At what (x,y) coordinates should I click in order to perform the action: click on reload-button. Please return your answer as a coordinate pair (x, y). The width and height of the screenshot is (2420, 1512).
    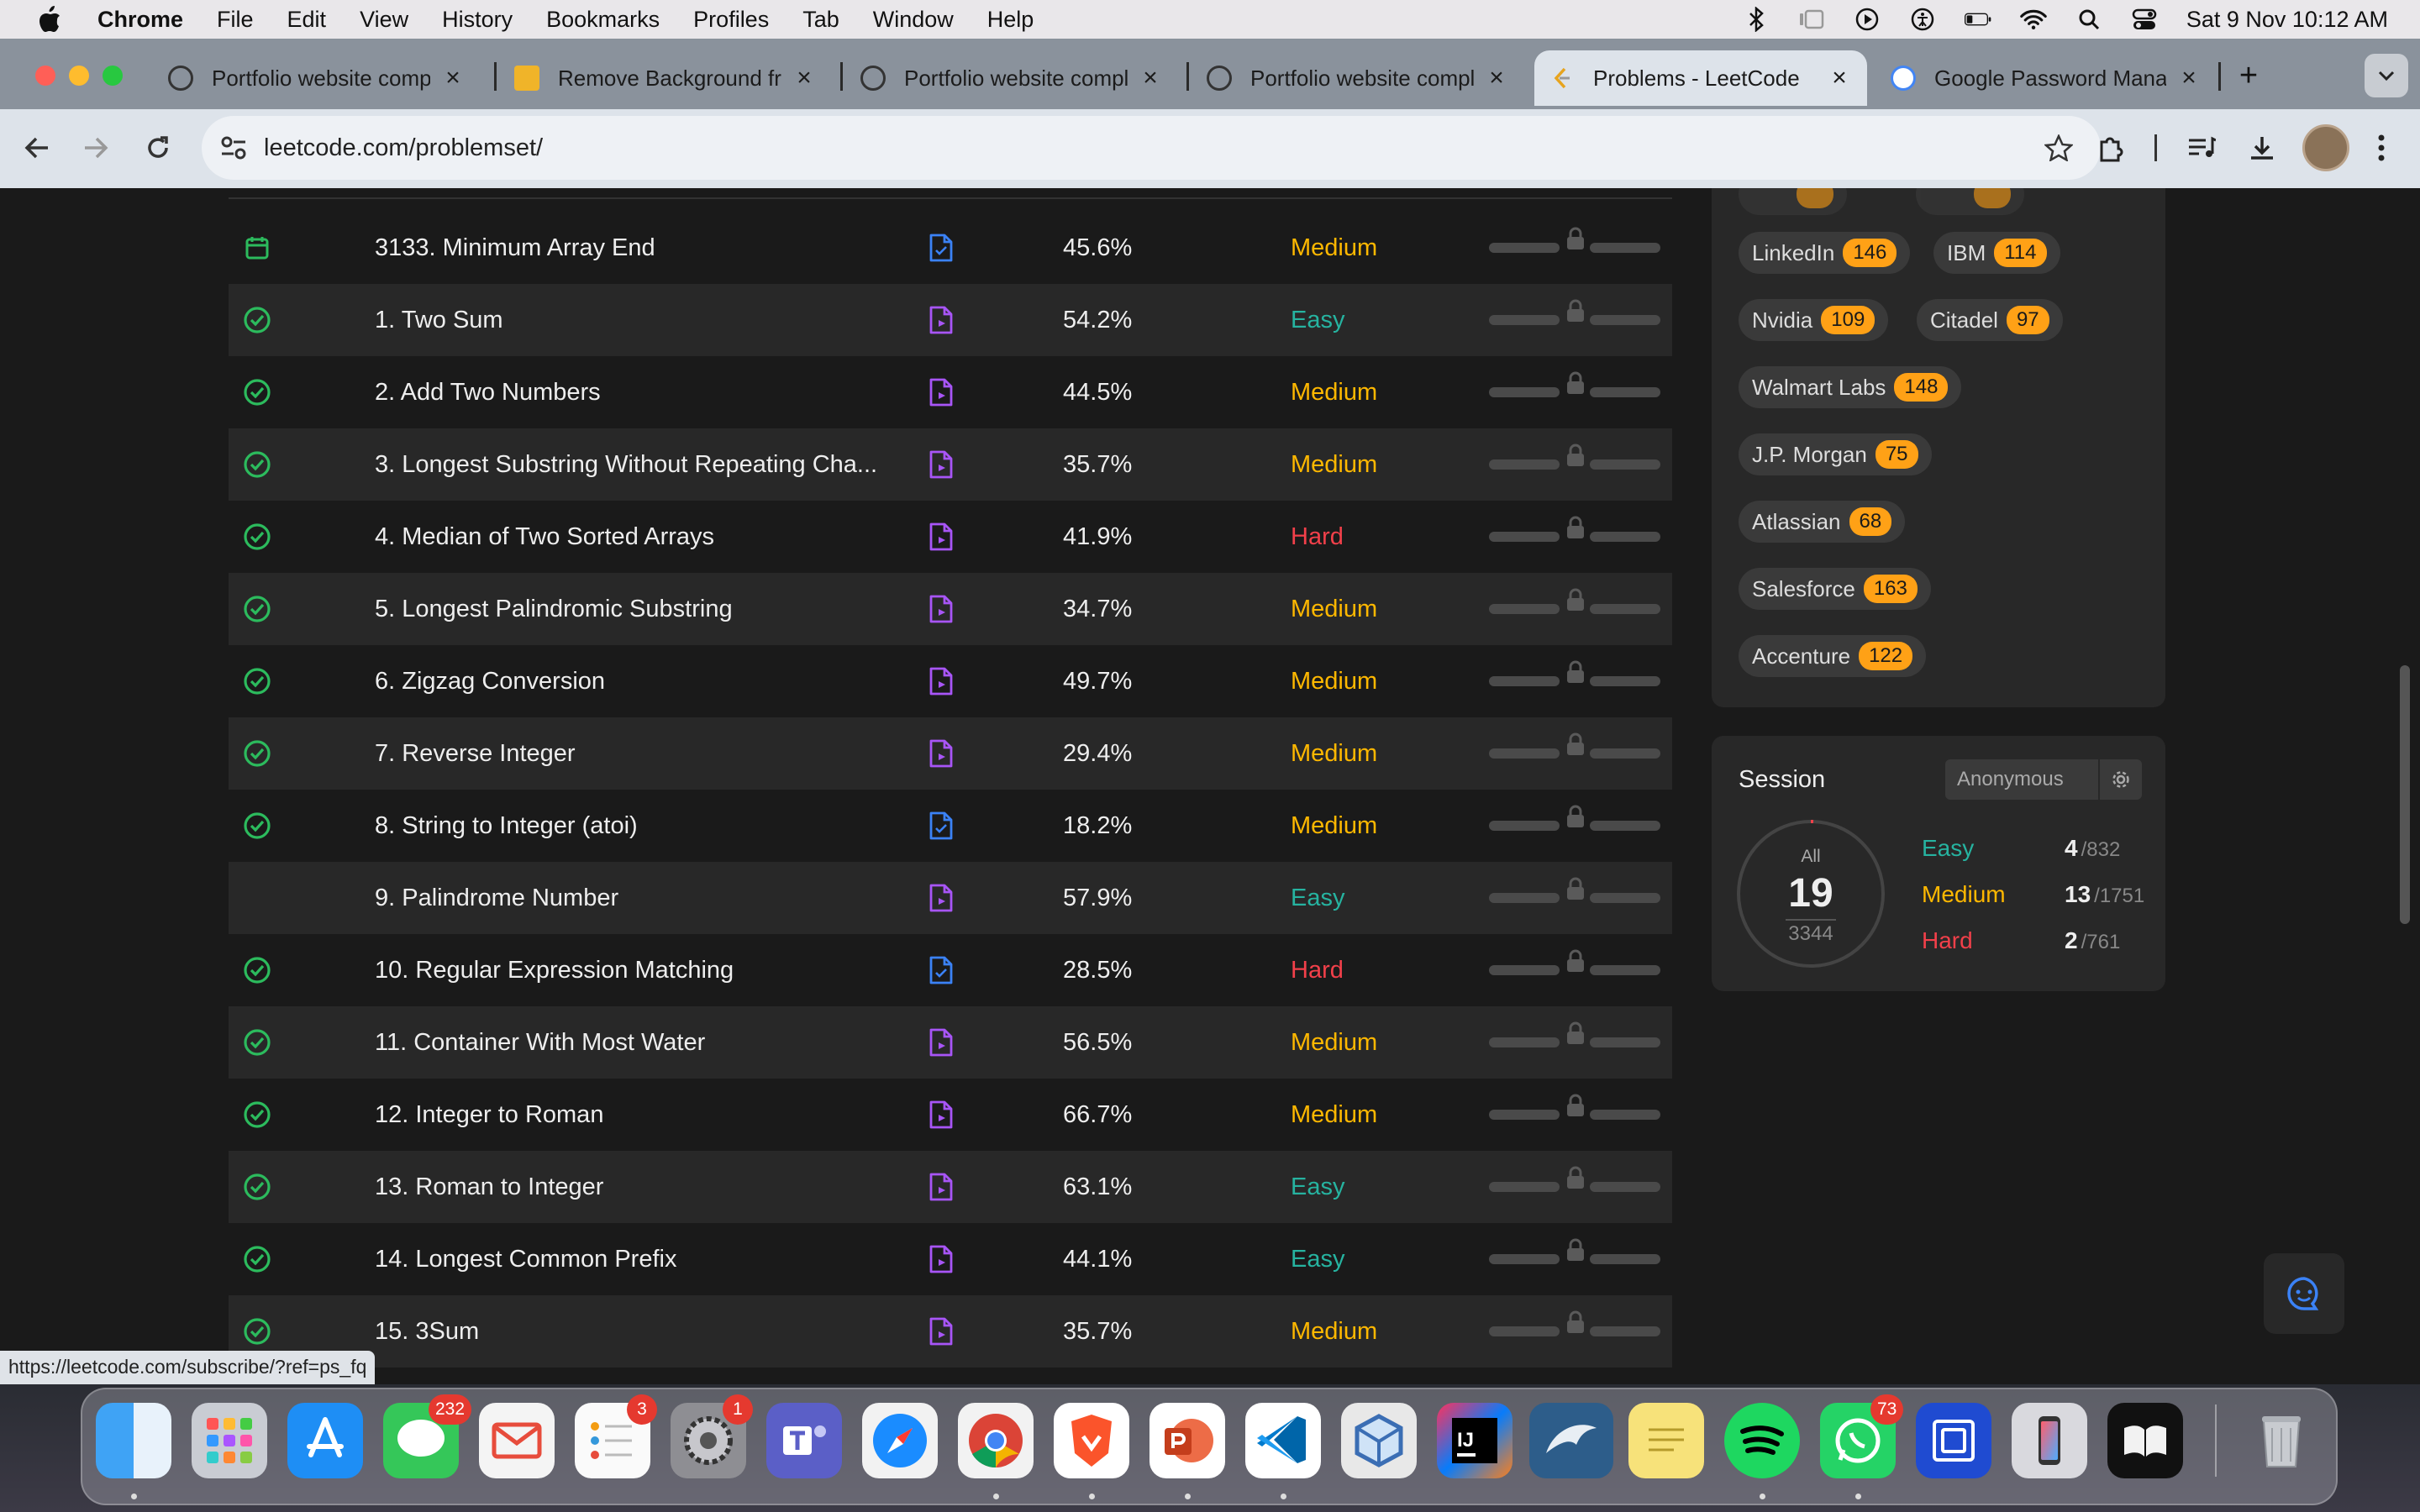
    Looking at the image, I should click on (158, 148).